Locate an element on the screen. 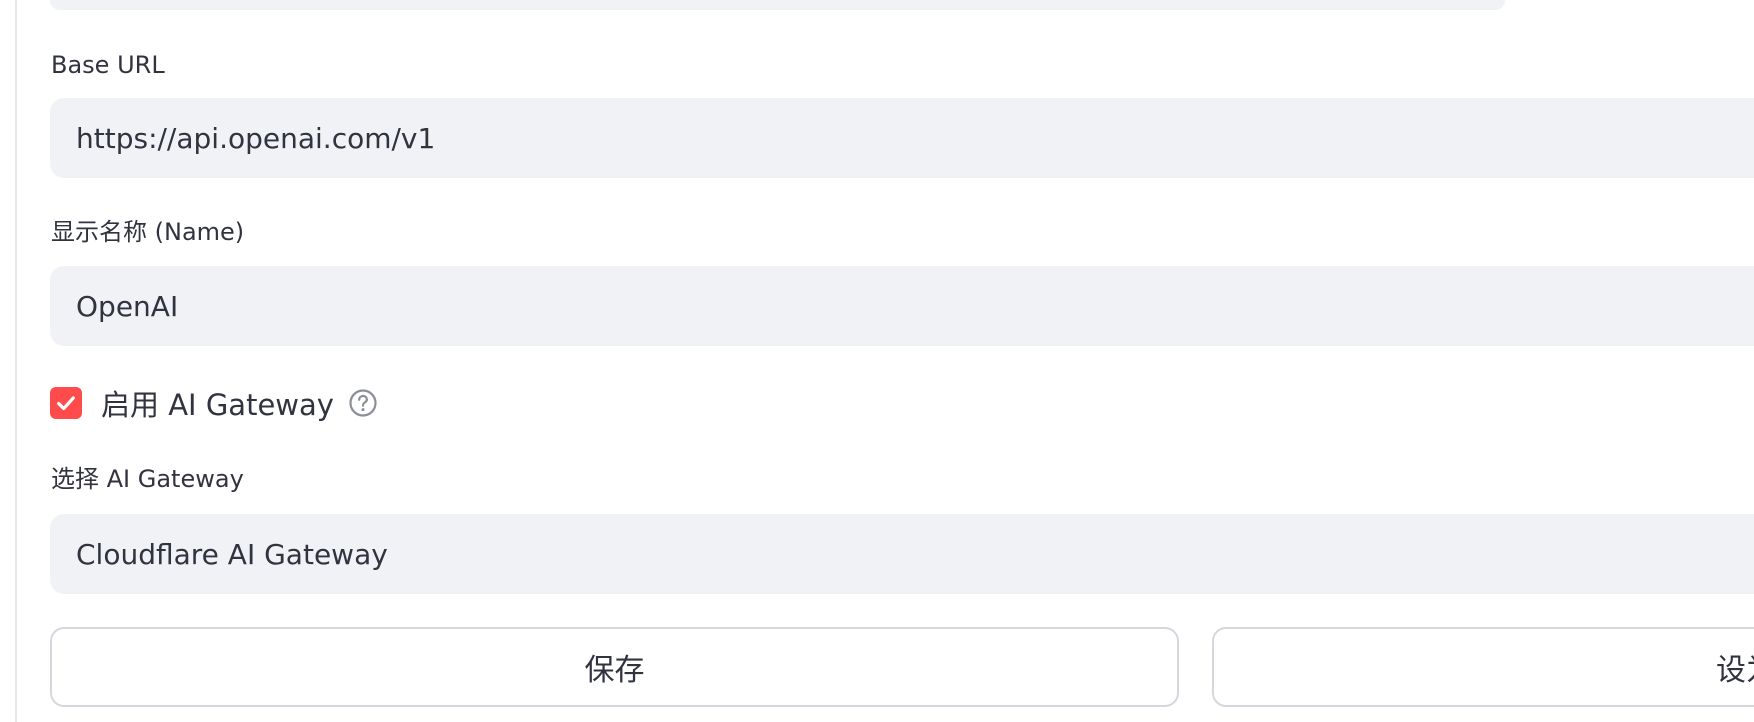  enable-gateway-label: 启用 AI Gateway is located at coordinates (217, 403).